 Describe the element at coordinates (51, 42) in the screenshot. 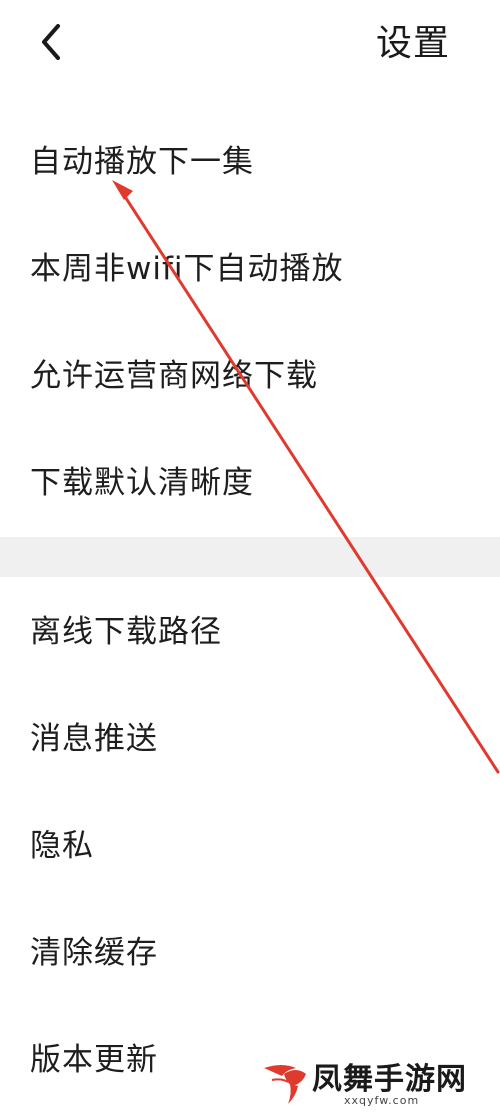

I see `chevron-left-icon` at that location.